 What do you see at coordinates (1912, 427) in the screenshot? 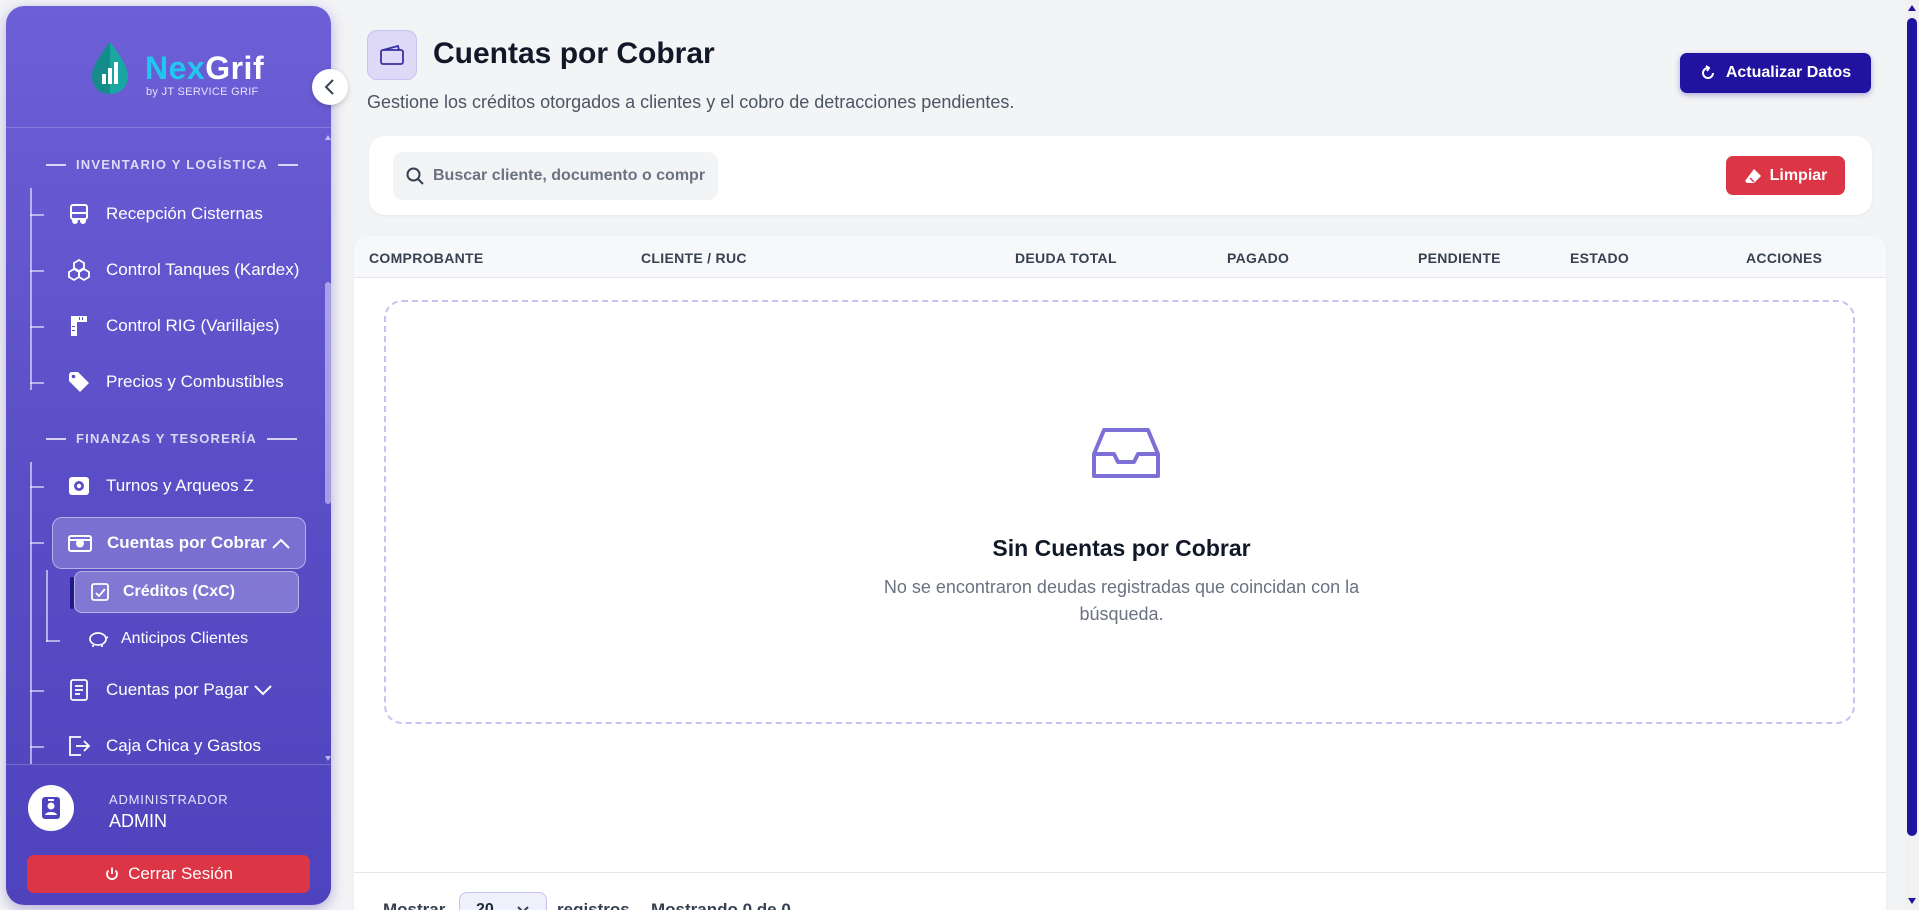
I see `page-scrollbar-thumb` at bounding box center [1912, 427].